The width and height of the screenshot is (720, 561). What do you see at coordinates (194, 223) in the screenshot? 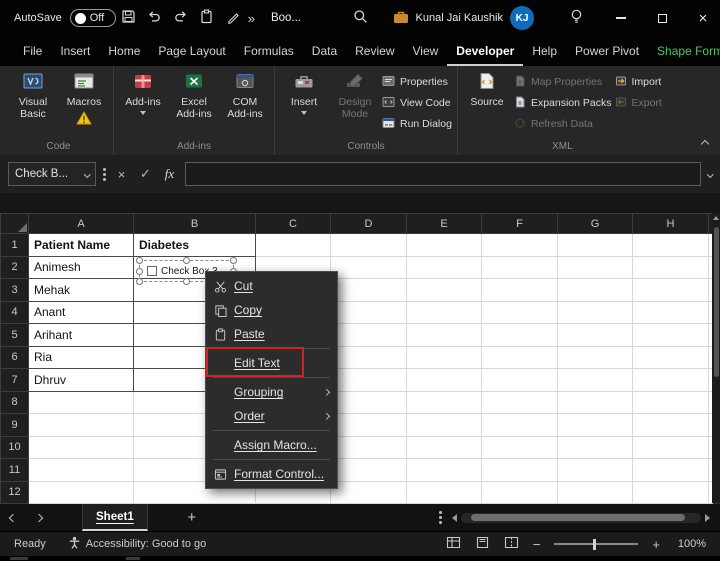
I see `column-header-b: B` at bounding box center [194, 223].